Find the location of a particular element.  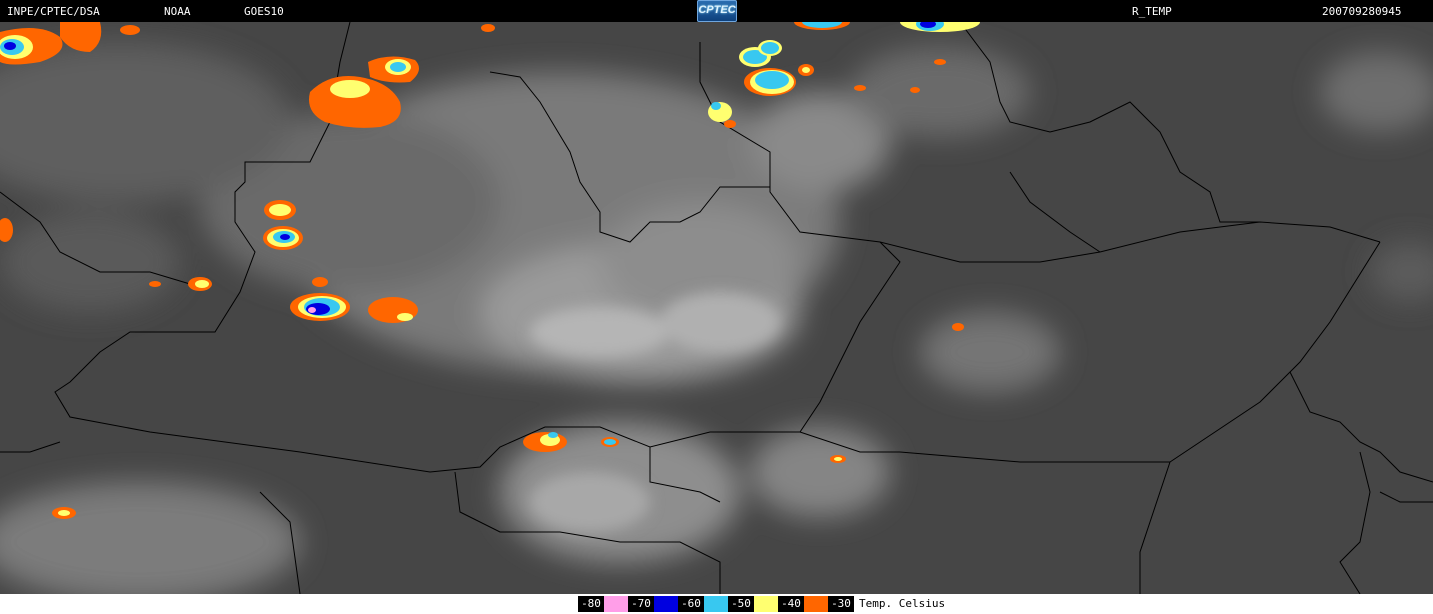

legend-item: -40 is located at coordinates (803, 604).